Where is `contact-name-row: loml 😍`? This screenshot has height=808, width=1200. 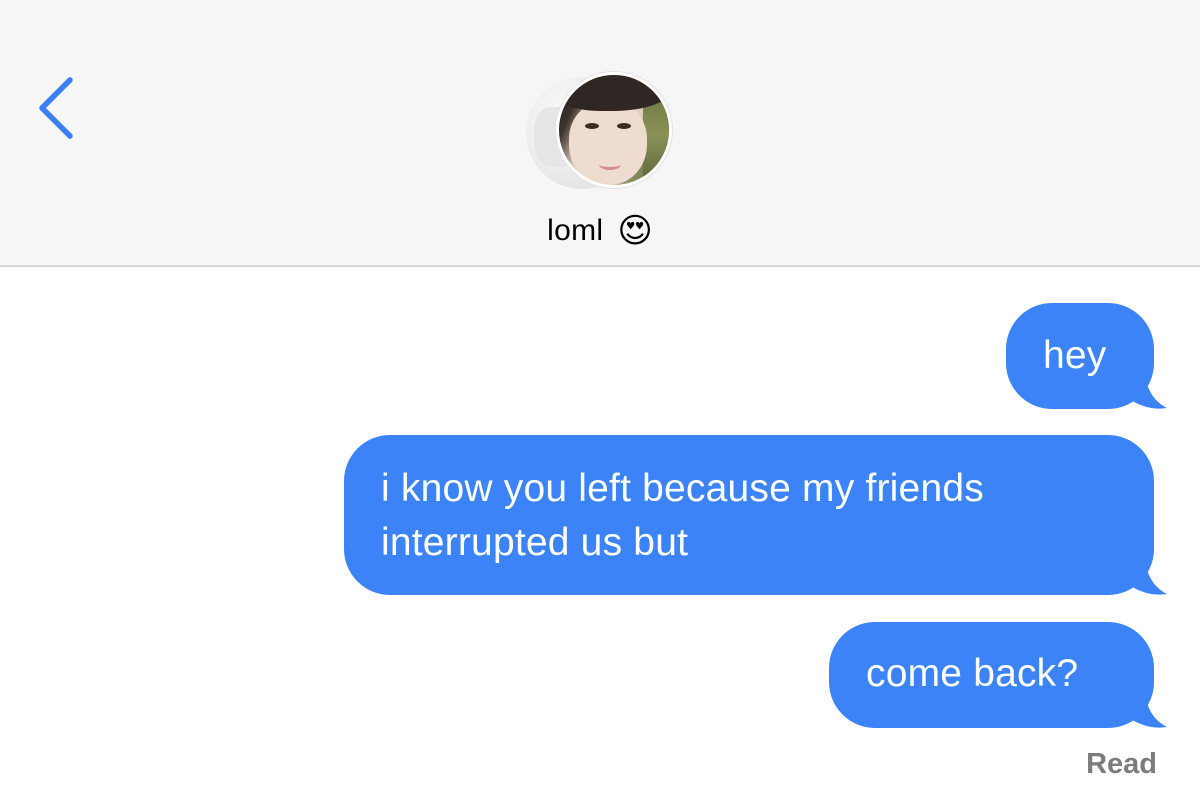 contact-name-row: loml 😍 is located at coordinates (600, 231).